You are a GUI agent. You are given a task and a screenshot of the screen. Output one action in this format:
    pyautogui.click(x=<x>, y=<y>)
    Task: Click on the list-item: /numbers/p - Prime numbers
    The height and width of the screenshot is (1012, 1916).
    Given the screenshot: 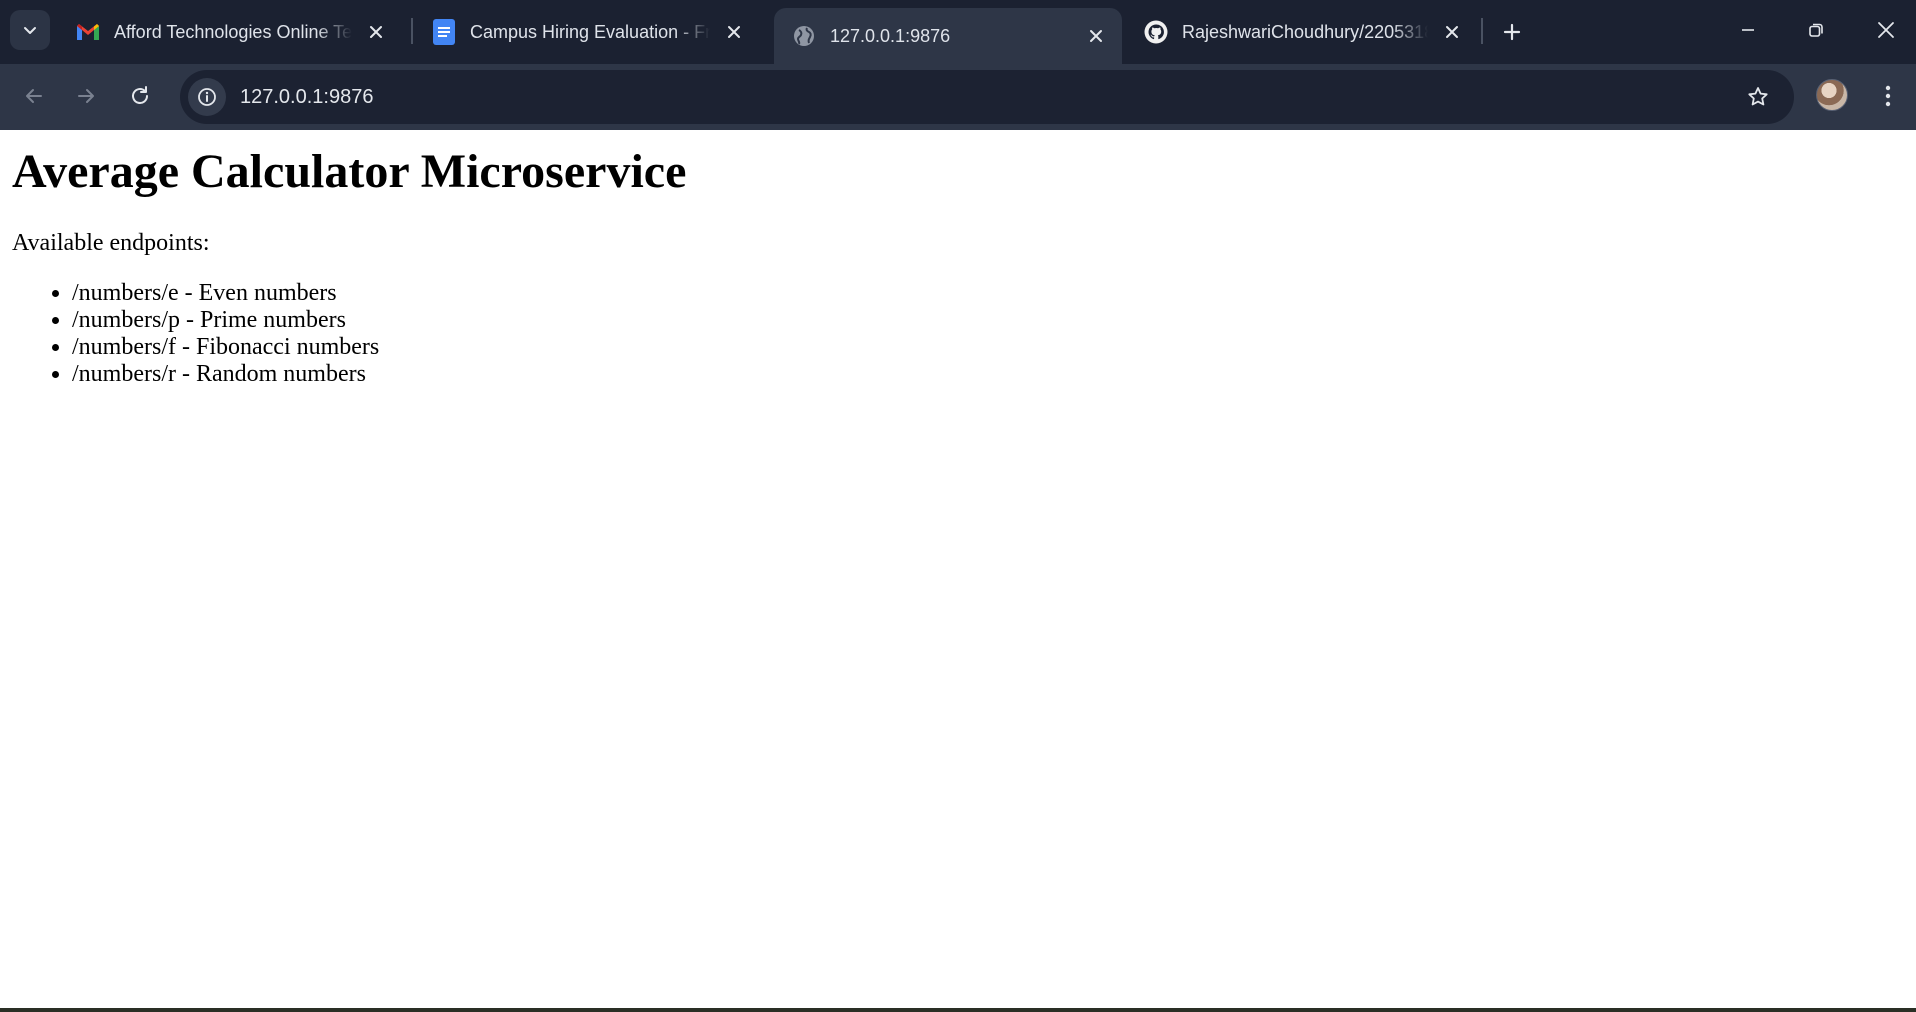 What is the action you would take?
    pyautogui.click(x=225, y=320)
    